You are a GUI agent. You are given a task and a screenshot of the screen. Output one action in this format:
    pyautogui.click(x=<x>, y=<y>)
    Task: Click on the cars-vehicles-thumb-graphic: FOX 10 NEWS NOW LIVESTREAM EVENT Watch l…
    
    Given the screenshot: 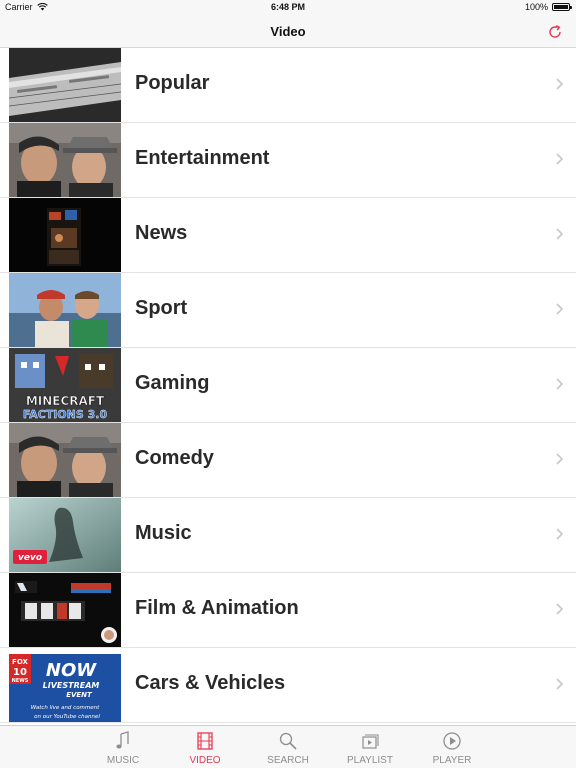 What is the action you would take?
    pyautogui.click(x=65, y=685)
    